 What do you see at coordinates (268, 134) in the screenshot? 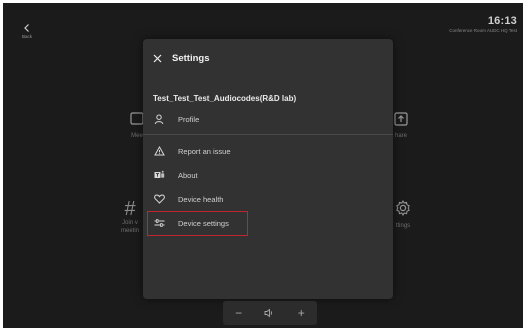
I see `menu-divider` at bounding box center [268, 134].